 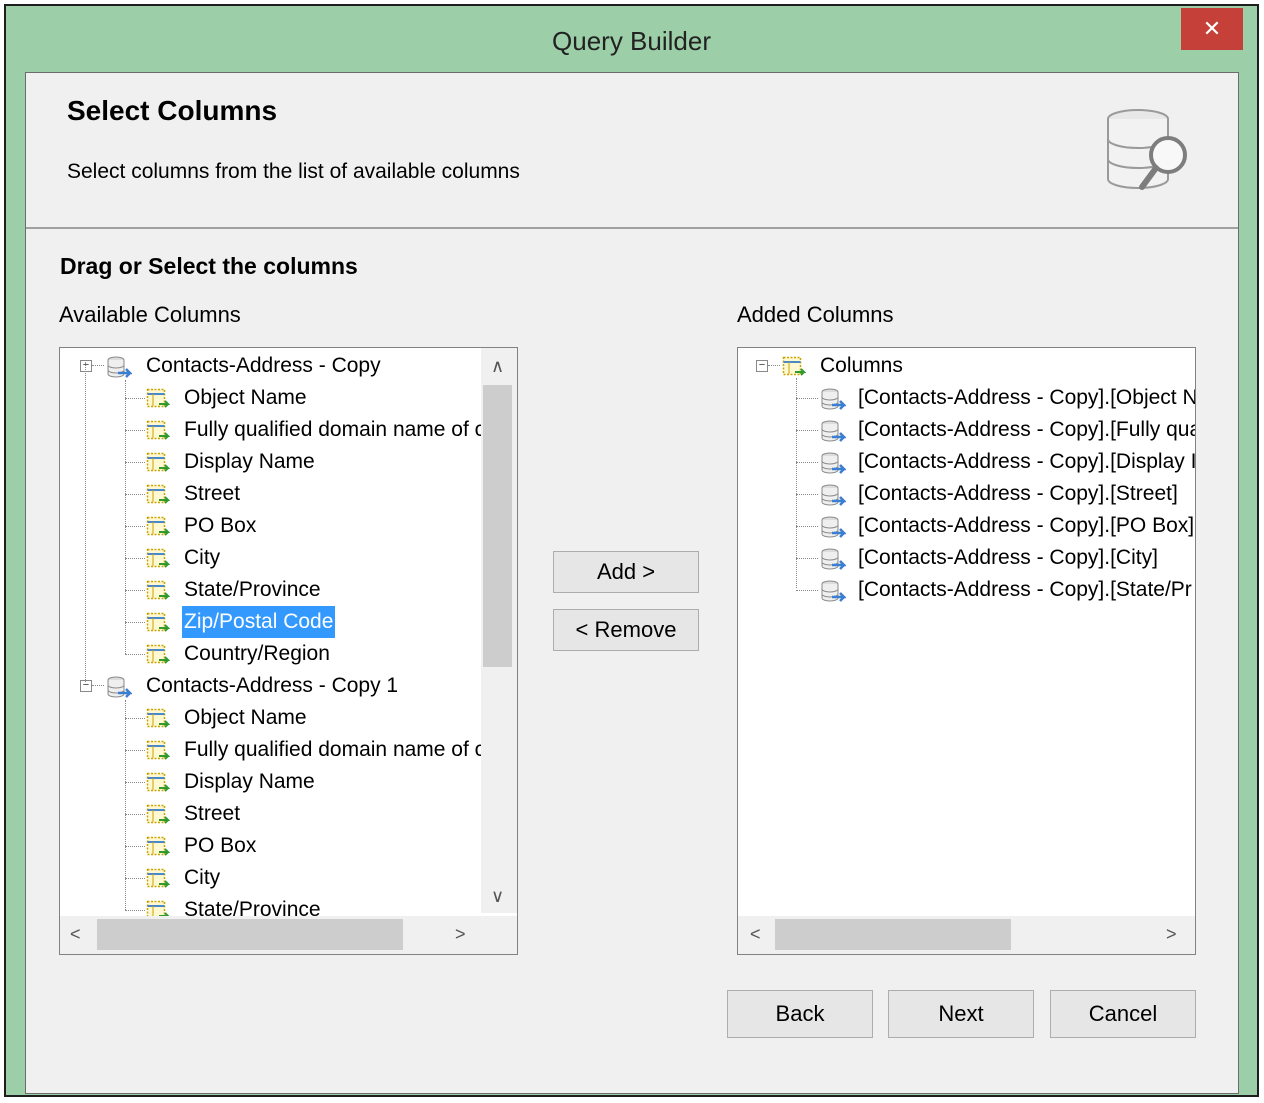 I want to click on title-bar: Query Builder ✕, so click(x=631, y=40).